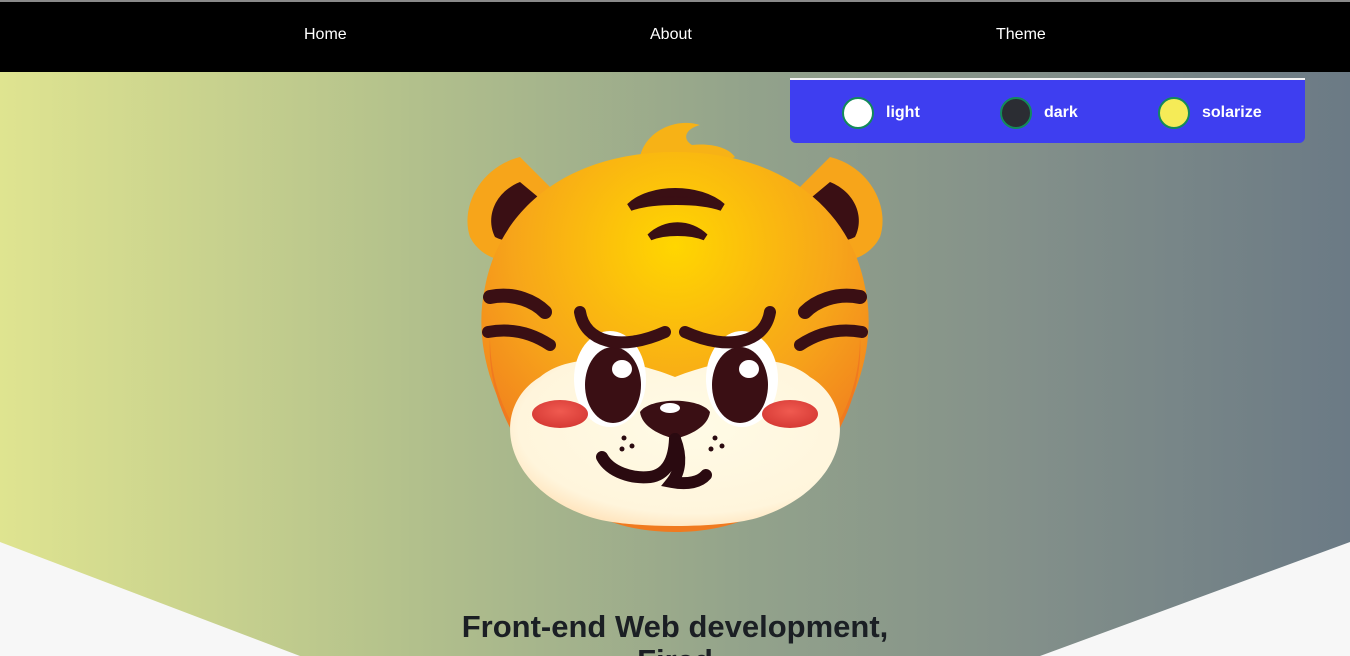  What do you see at coordinates (1039, 113) in the screenshot?
I see `theme-option-dark: dark` at bounding box center [1039, 113].